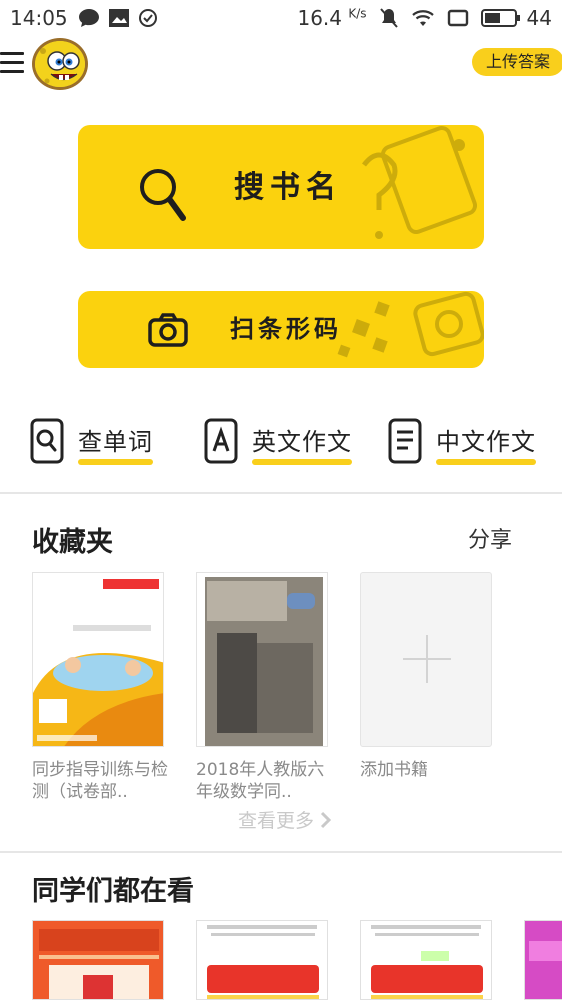 This screenshot has height=1000, width=562. What do you see at coordinates (516, 62) in the screenshot?
I see `upload-answer-button: 上传答案` at bounding box center [516, 62].